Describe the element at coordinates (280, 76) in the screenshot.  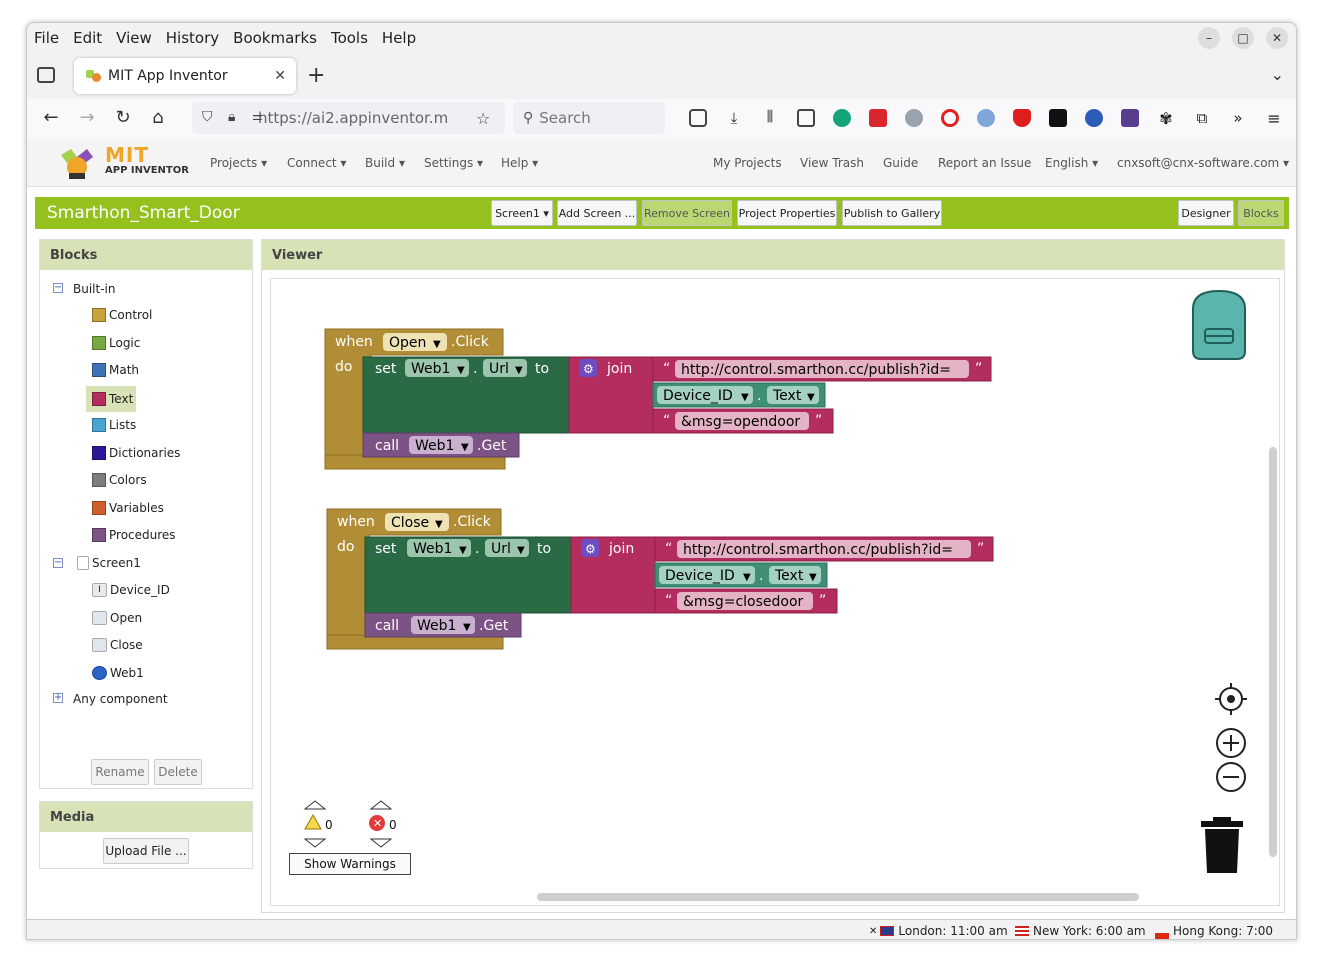
I see `tab-close-icon: ✕` at that location.